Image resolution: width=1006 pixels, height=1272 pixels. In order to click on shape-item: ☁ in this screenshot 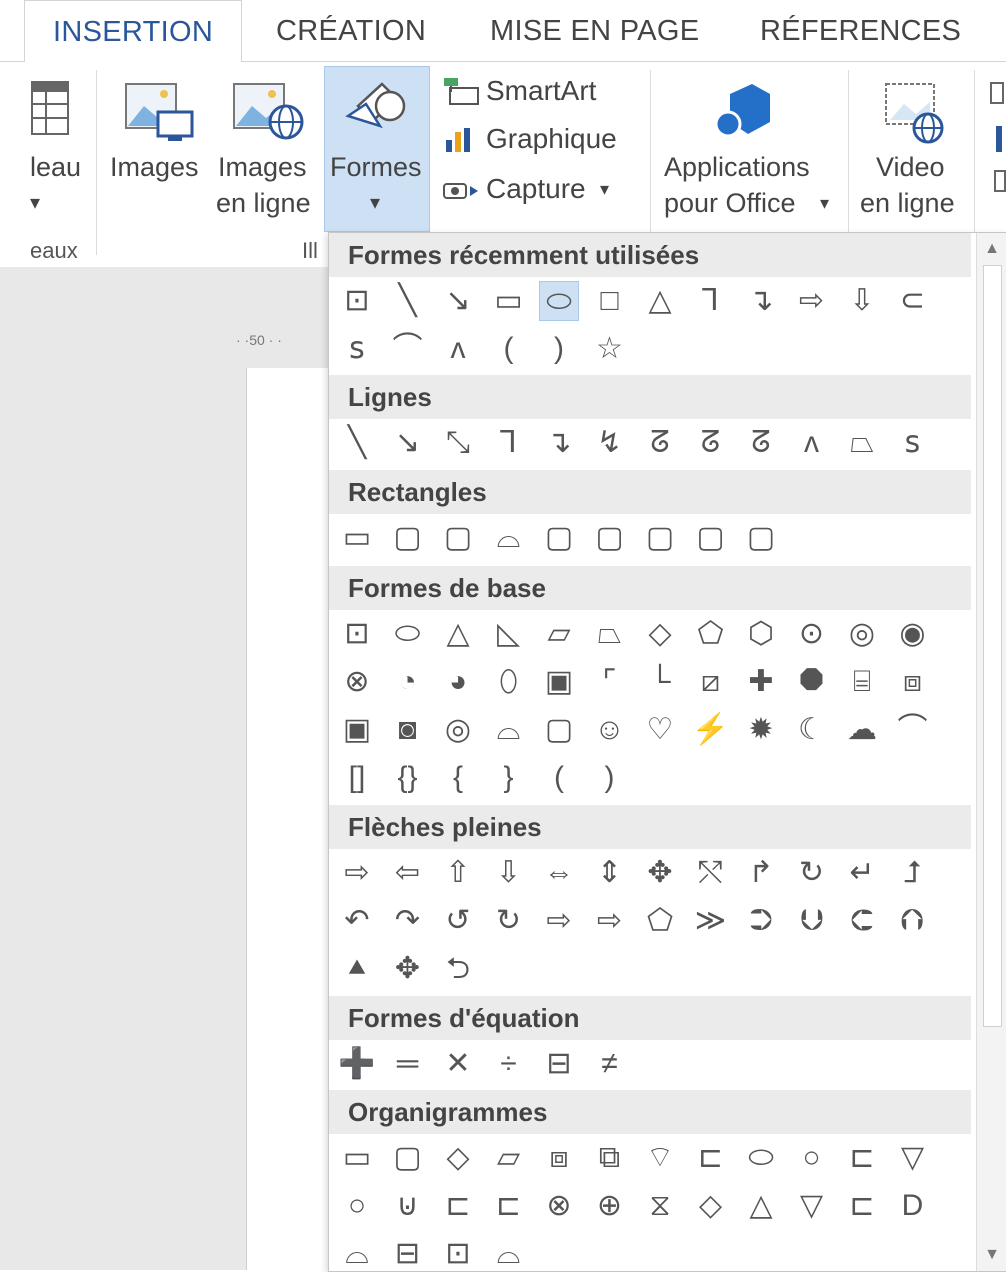, I will do `click(862, 730)`.